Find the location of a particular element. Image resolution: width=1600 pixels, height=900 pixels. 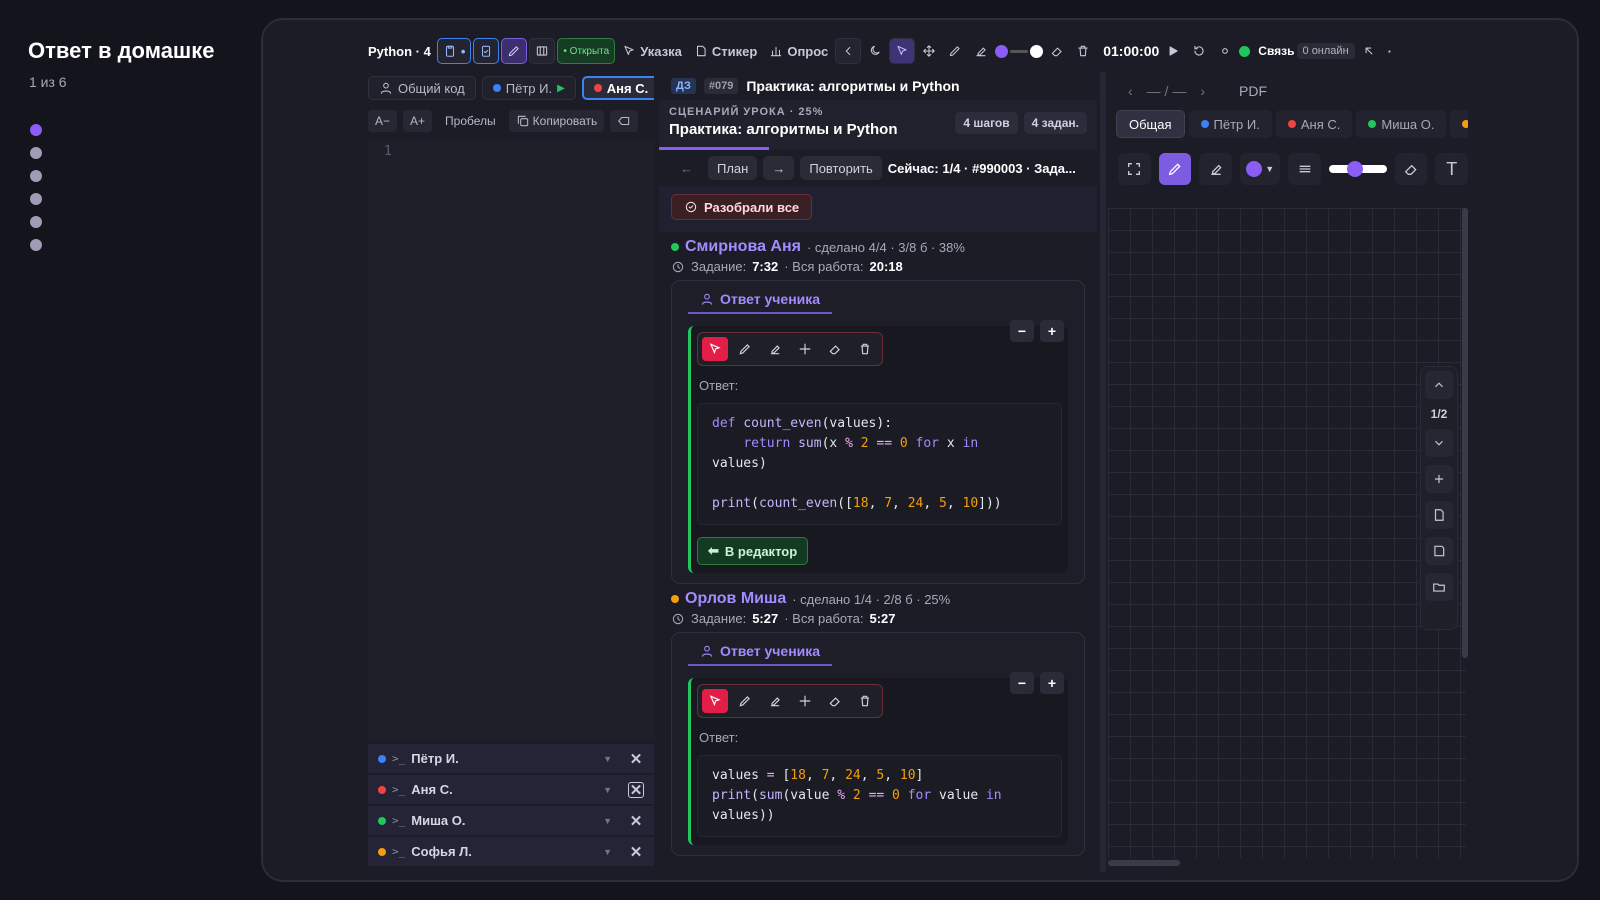

highlighter-tool-button is located at coordinates (981, 51).